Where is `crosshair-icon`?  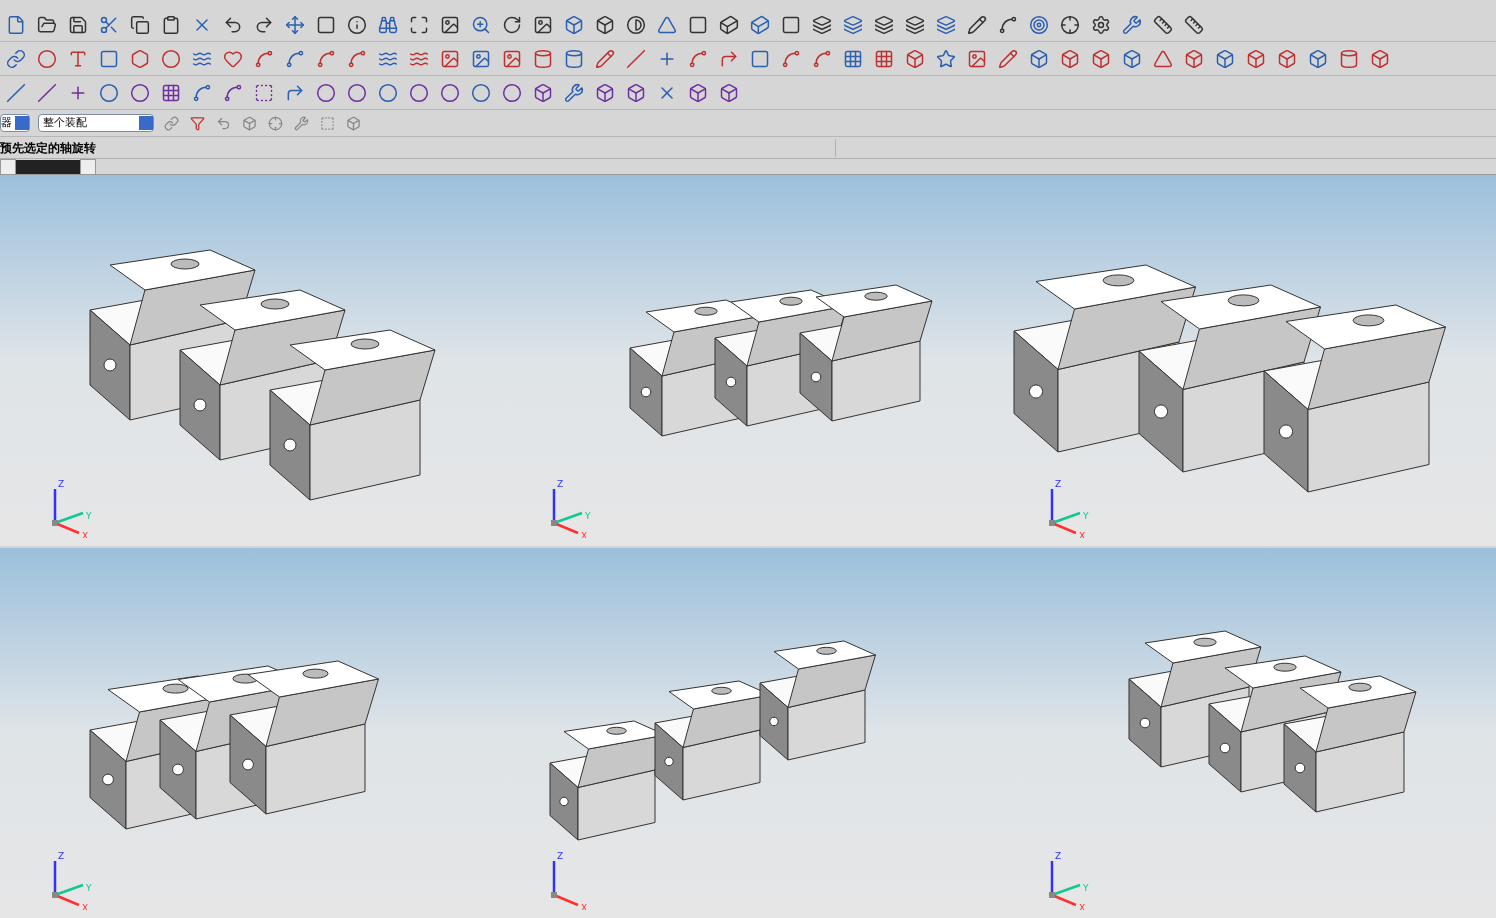 crosshair-icon is located at coordinates (275, 123).